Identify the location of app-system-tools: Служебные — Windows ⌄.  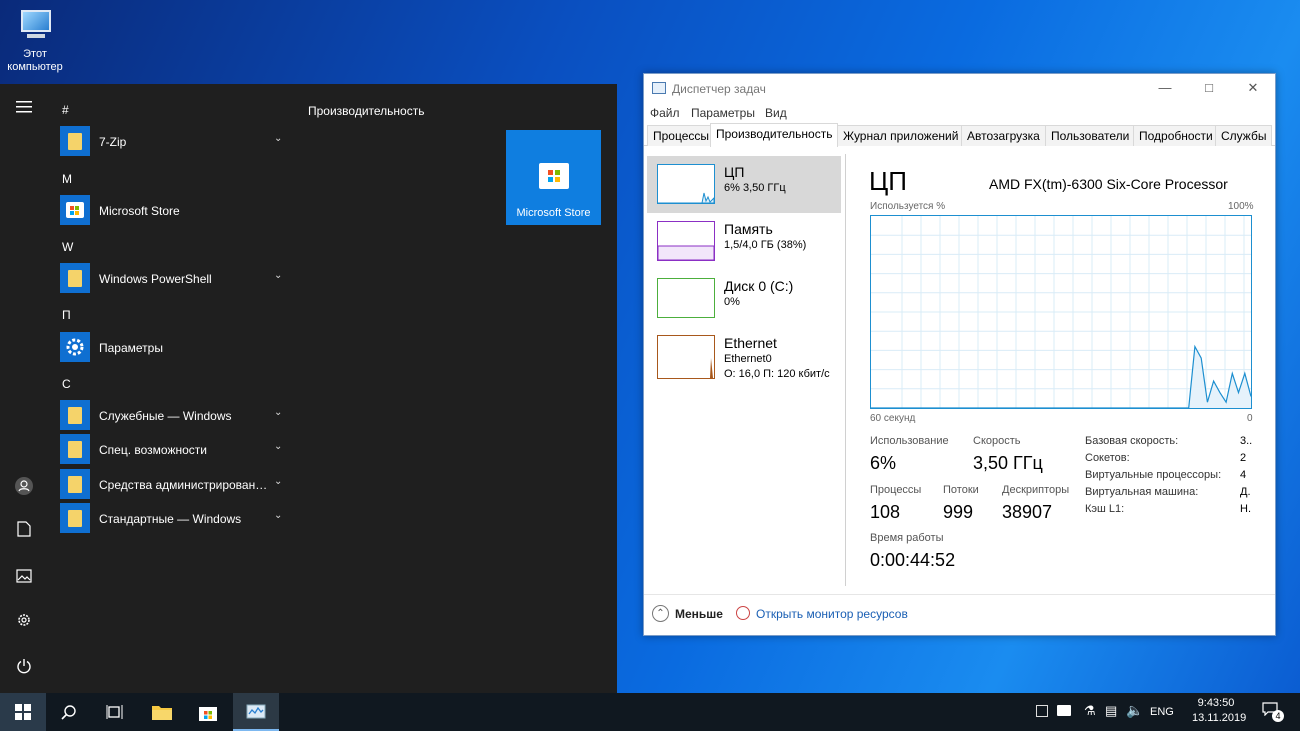
(175, 416).